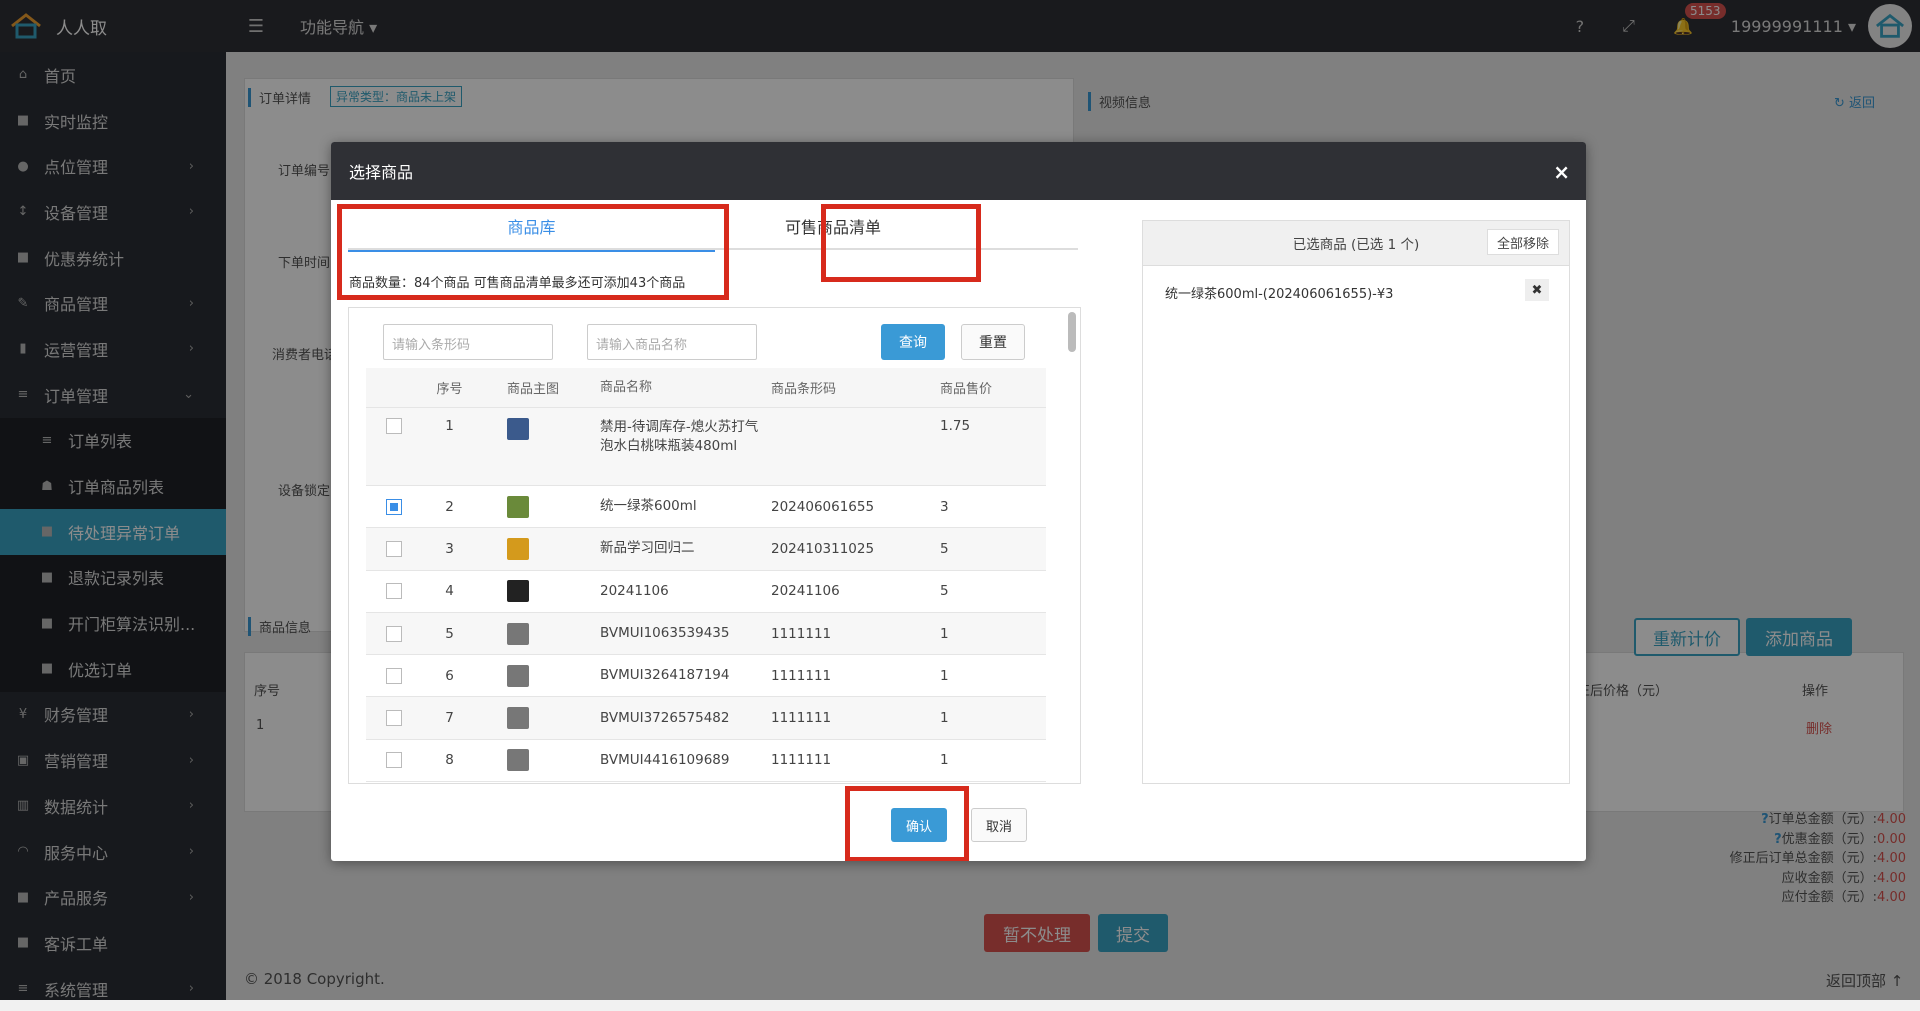 This screenshot has height=1011, width=1920. I want to click on product-name: 新品学习回归二, so click(647, 548).